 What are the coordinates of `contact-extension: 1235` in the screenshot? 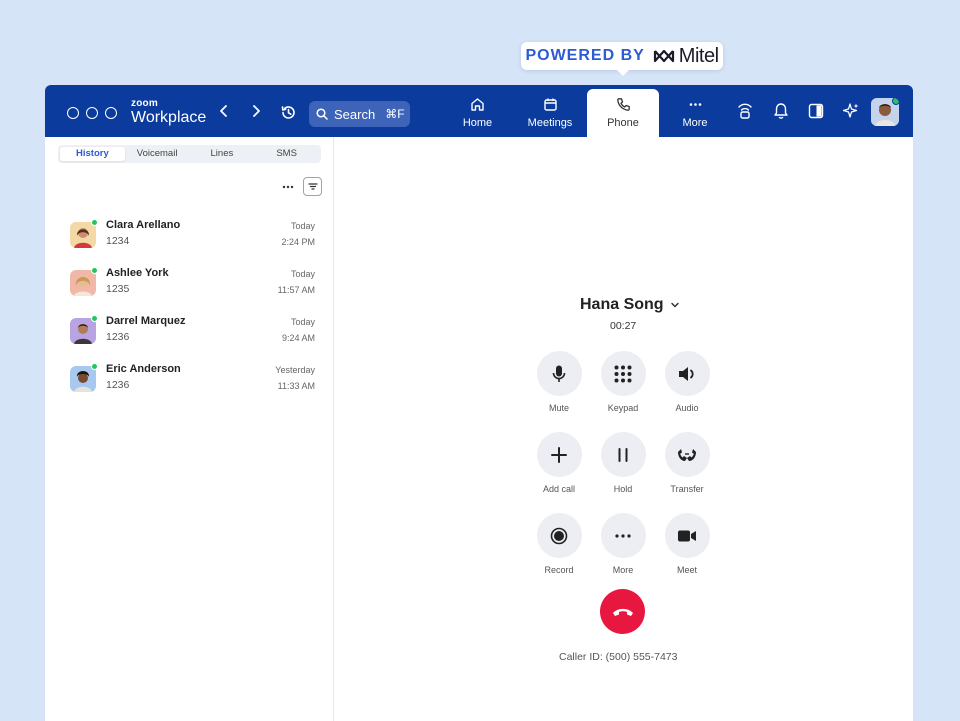 It's located at (118, 289).